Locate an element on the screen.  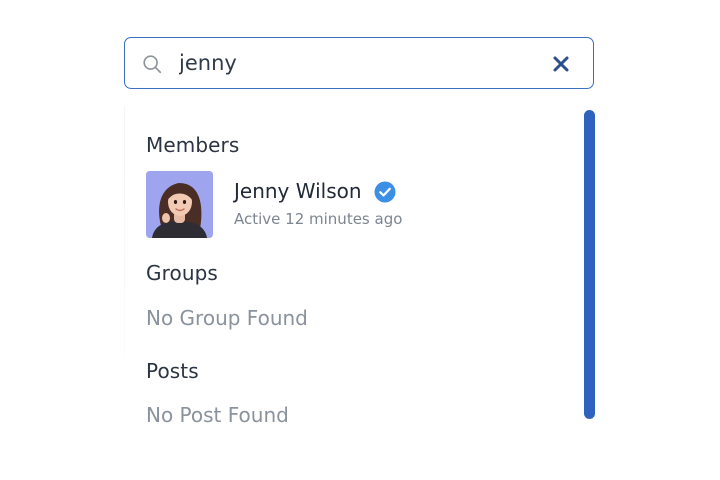
search-box is located at coordinates (359, 63).